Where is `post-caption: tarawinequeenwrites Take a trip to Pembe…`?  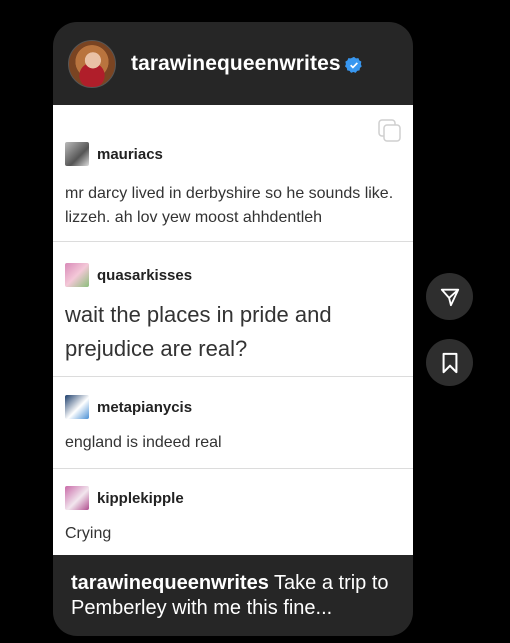
post-caption: tarawinequeenwrites Take a trip to Pembe… is located at coordinates (236, 596).